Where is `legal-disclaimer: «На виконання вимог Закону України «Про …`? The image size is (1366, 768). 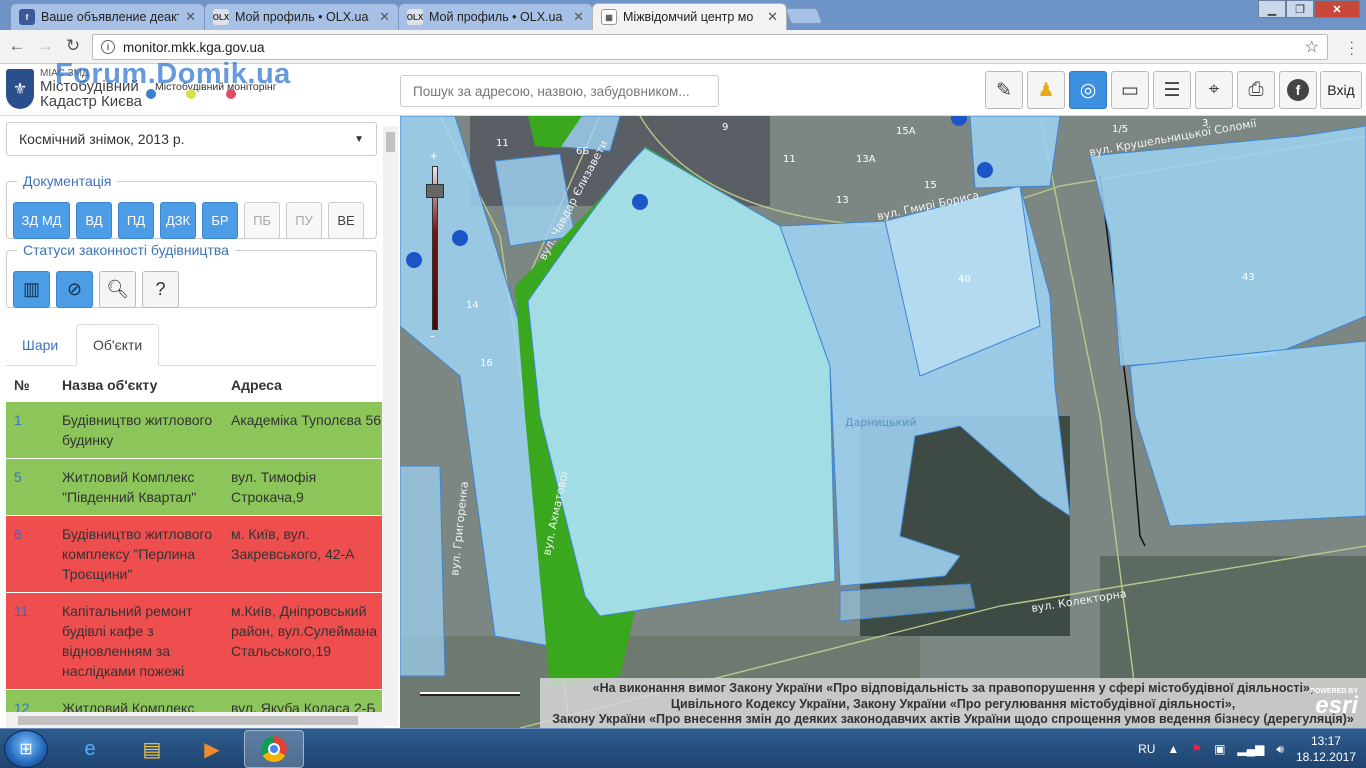 legal-disclaimer: «На виконання вимог Закону України «Про … is located at coordinates (953, 703).